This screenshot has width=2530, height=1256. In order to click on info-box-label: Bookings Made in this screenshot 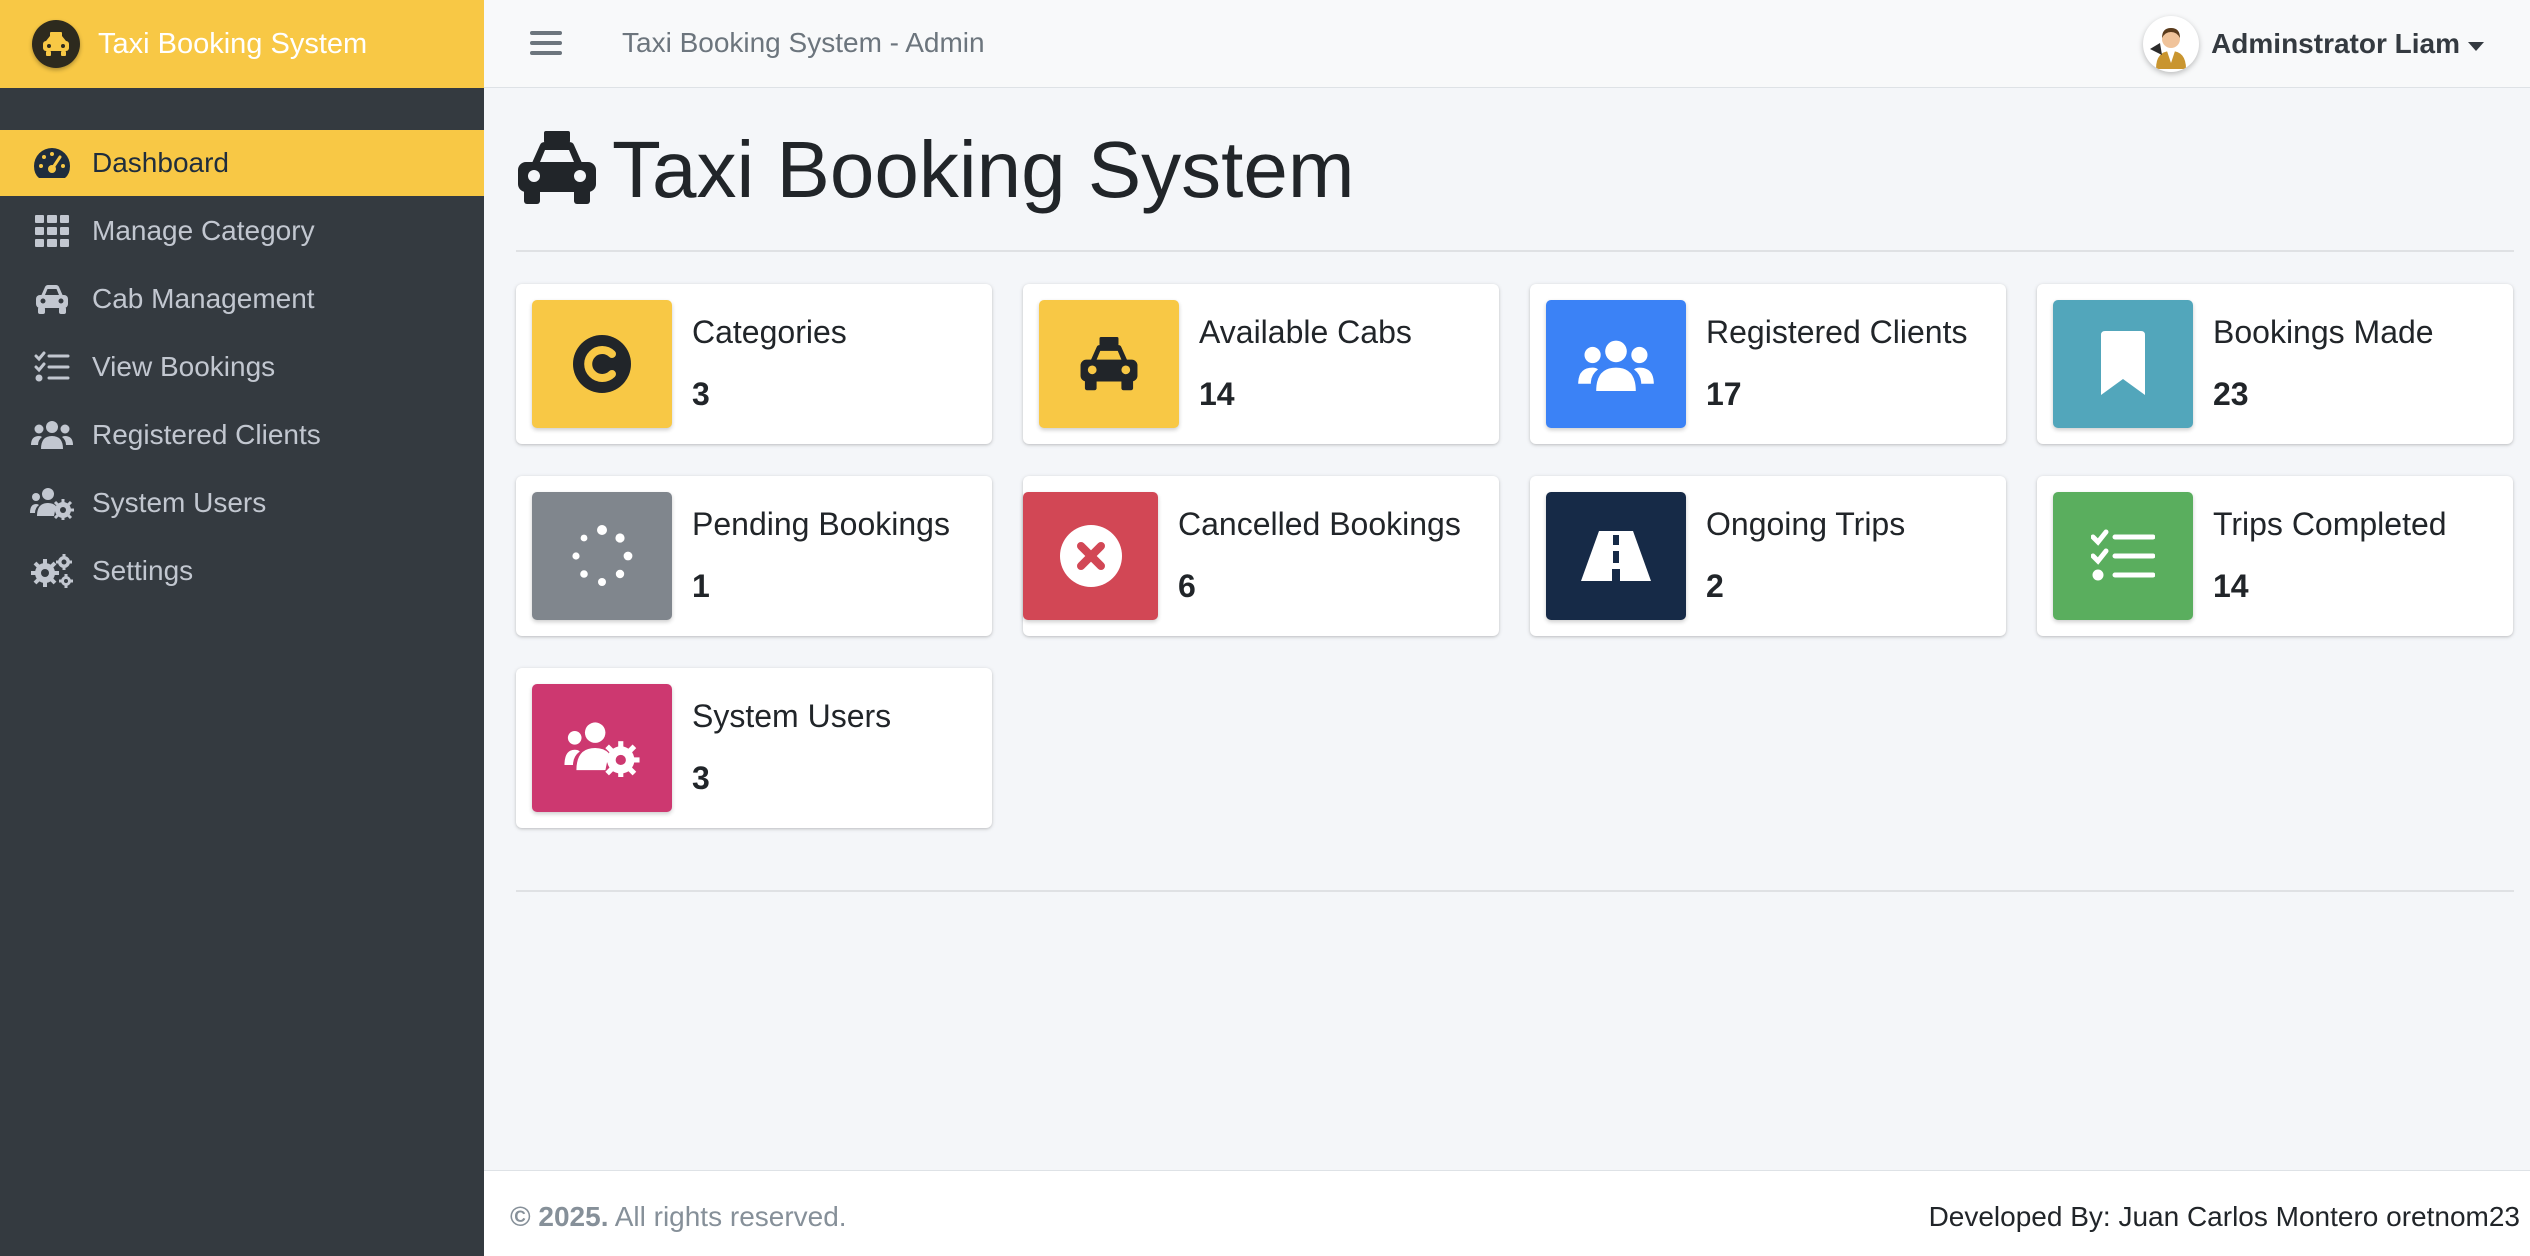, I will do `click(2323, 332)`.